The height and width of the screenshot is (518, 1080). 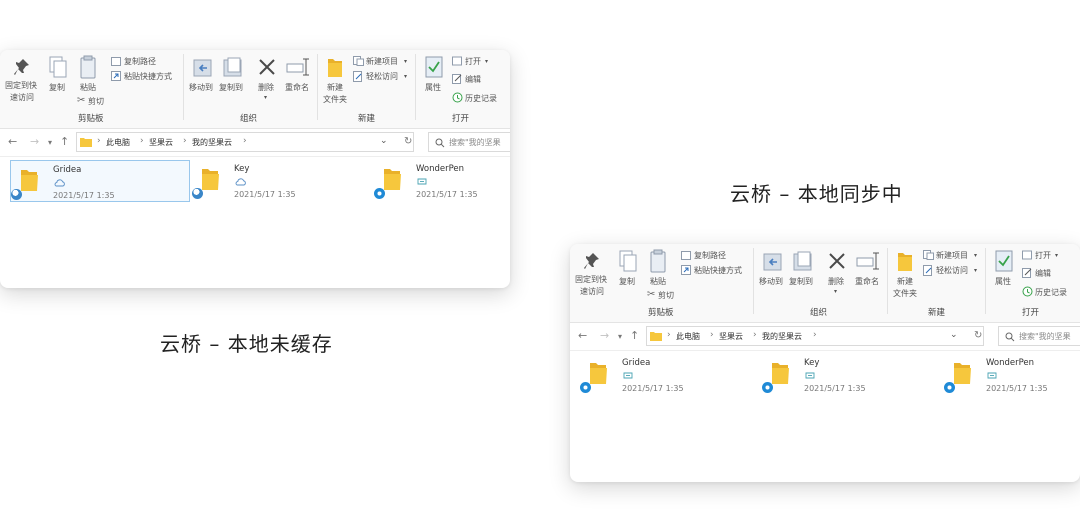 I want to click on history-icon, so click(x=1027, y=291).